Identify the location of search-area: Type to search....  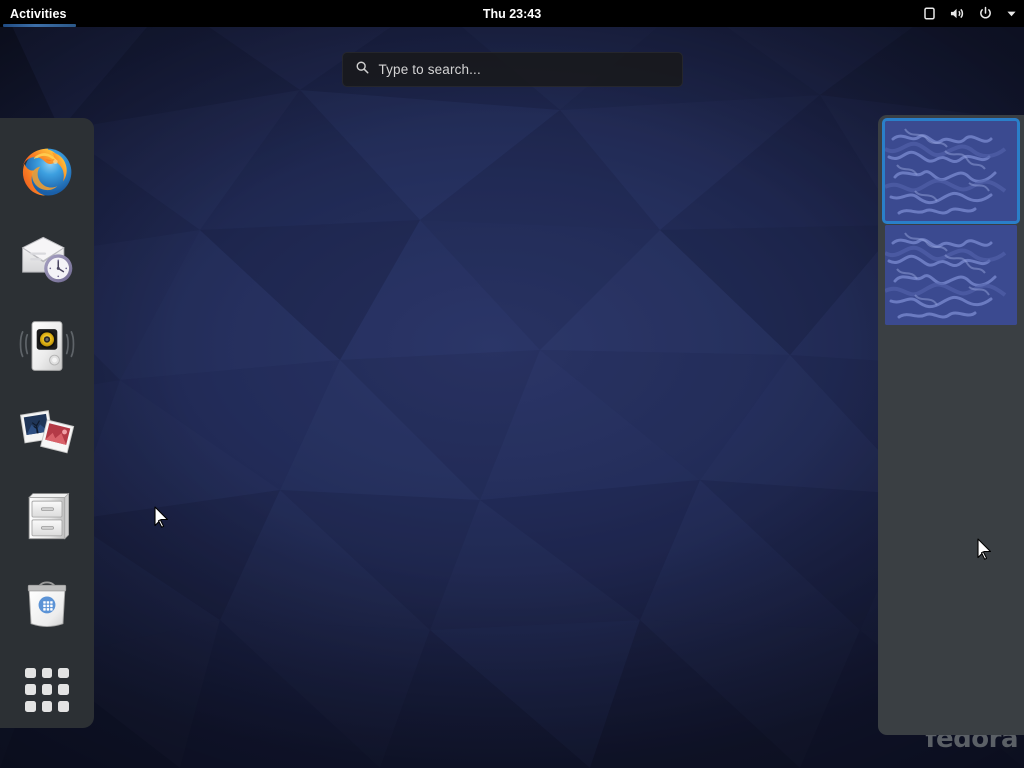
(512, 69).